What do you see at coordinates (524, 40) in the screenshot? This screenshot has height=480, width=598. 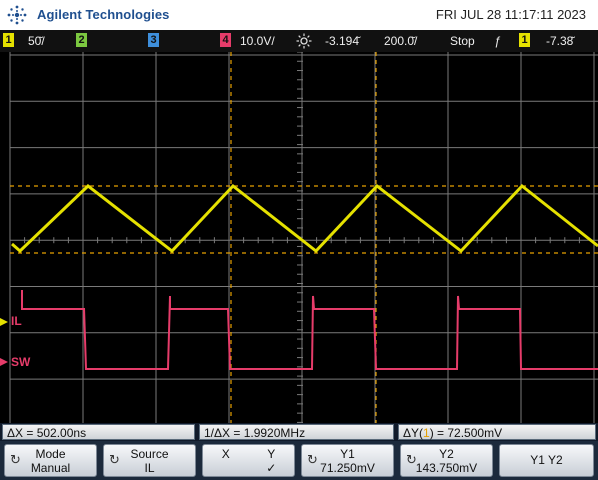 I see `trigger-source: 1` at bounding box center [524, 40].